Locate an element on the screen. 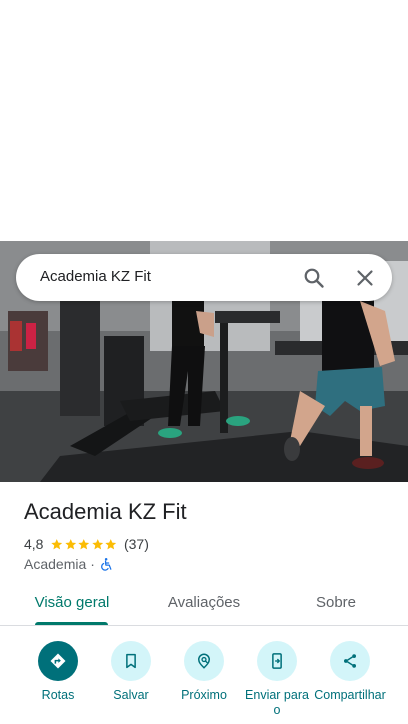  place-tabs: Visão geral Avaliações Sobre is located at coordinates (204, 605).